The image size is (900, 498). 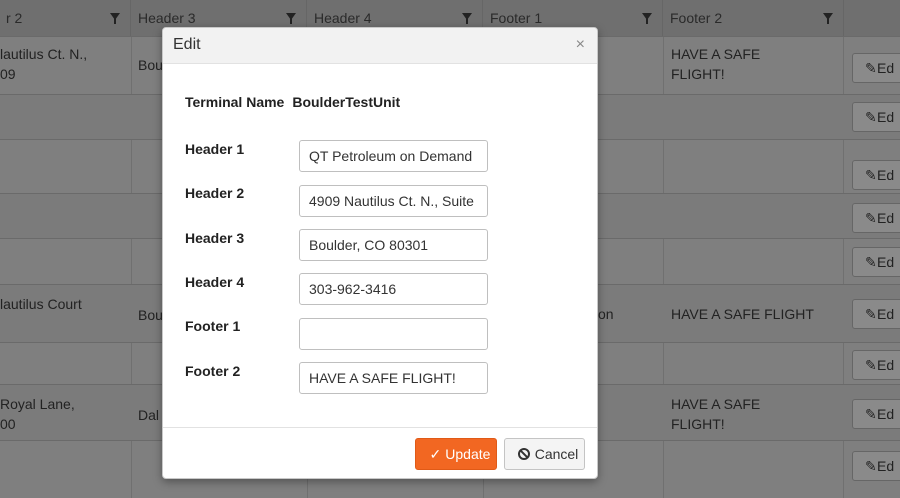 I want to click on terminal-name-row: Terminal Name BoulderTestUnit, so click(x=292, y=102).